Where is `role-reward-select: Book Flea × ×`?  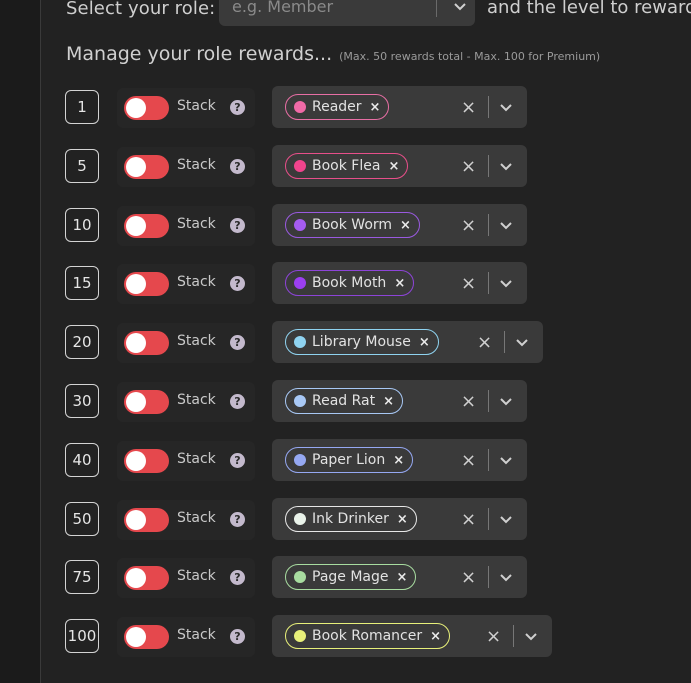 role-reward-select: Book Flea × × is located at coordinates (399, 166).